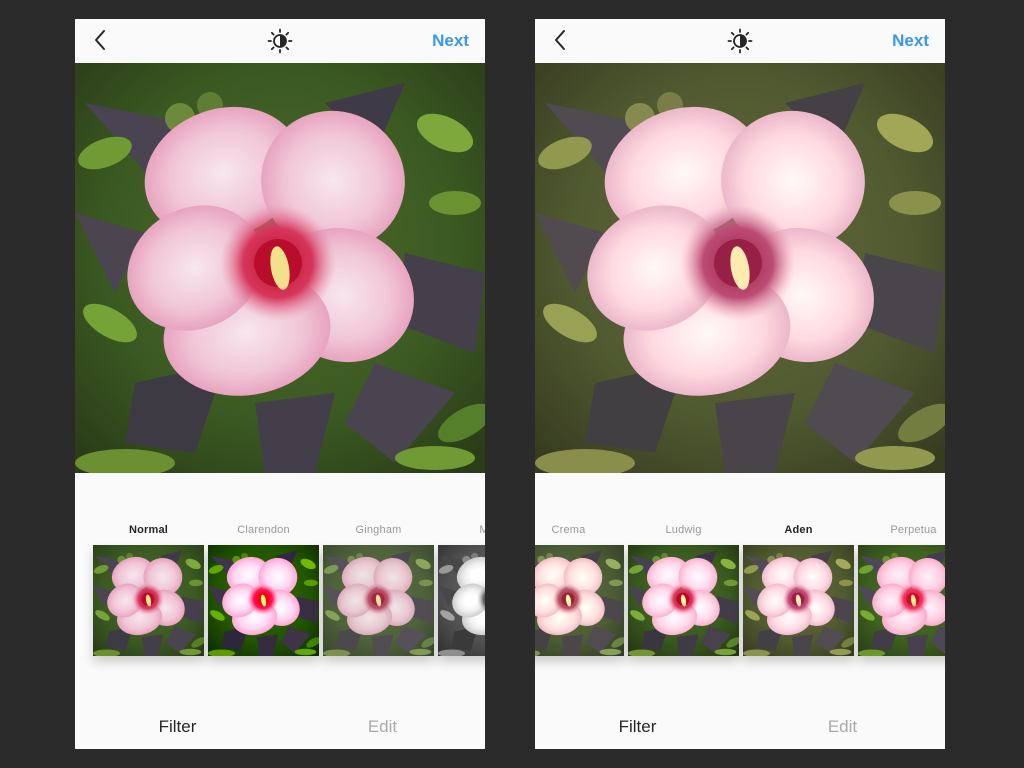 Image resolution: width=1024 pixels, height=768 pixels. Describe the element at coordinates (683, 530) in the screenshot. I see `filter-label: Ludwig` at that location.